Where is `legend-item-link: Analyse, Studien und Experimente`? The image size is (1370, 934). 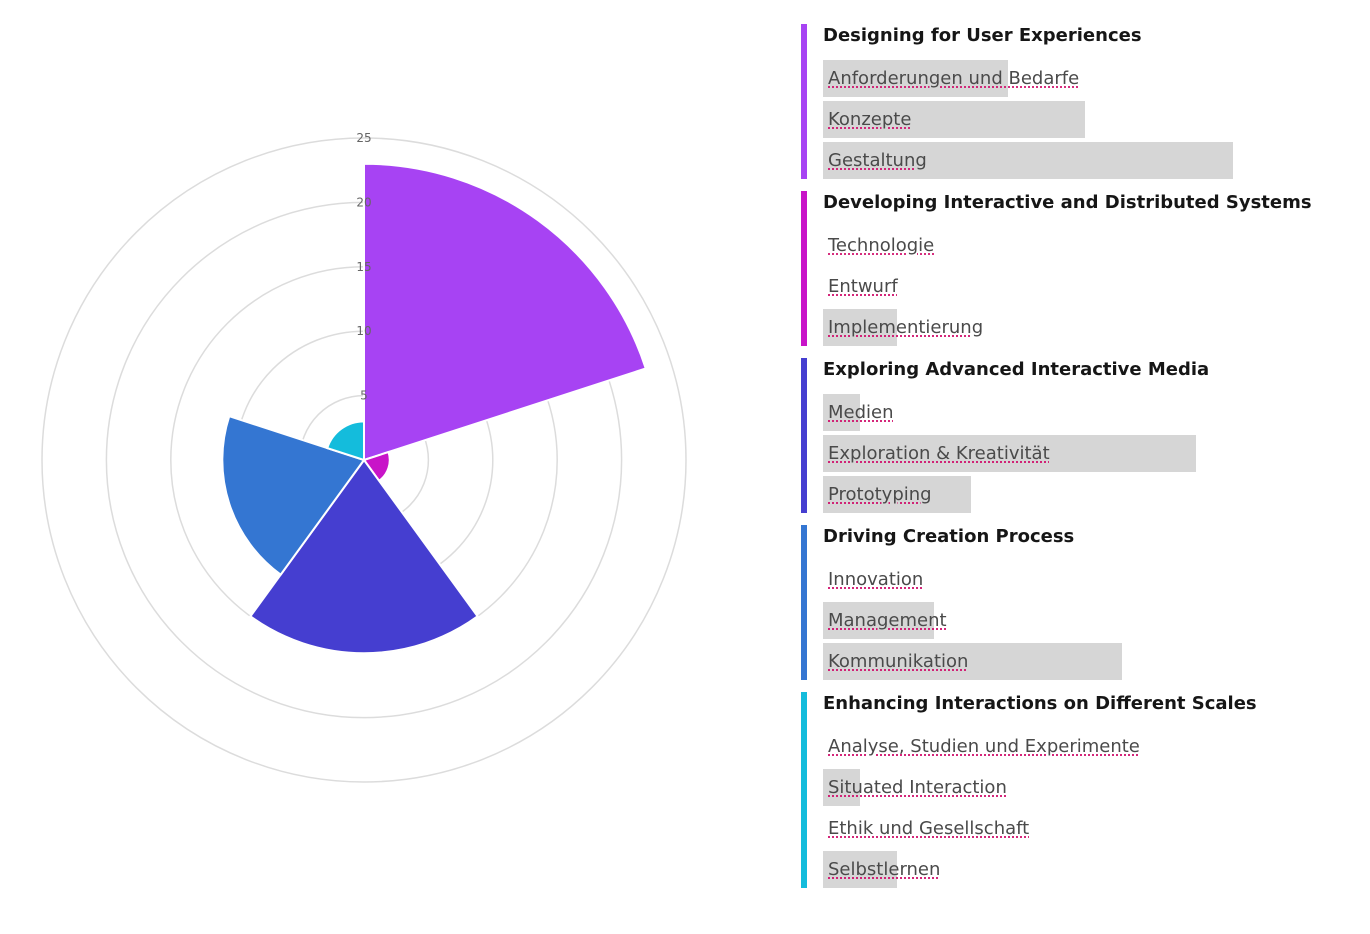
legend-item-link: Analyse, Studien und Experimente is located at coordinates (984, 746).